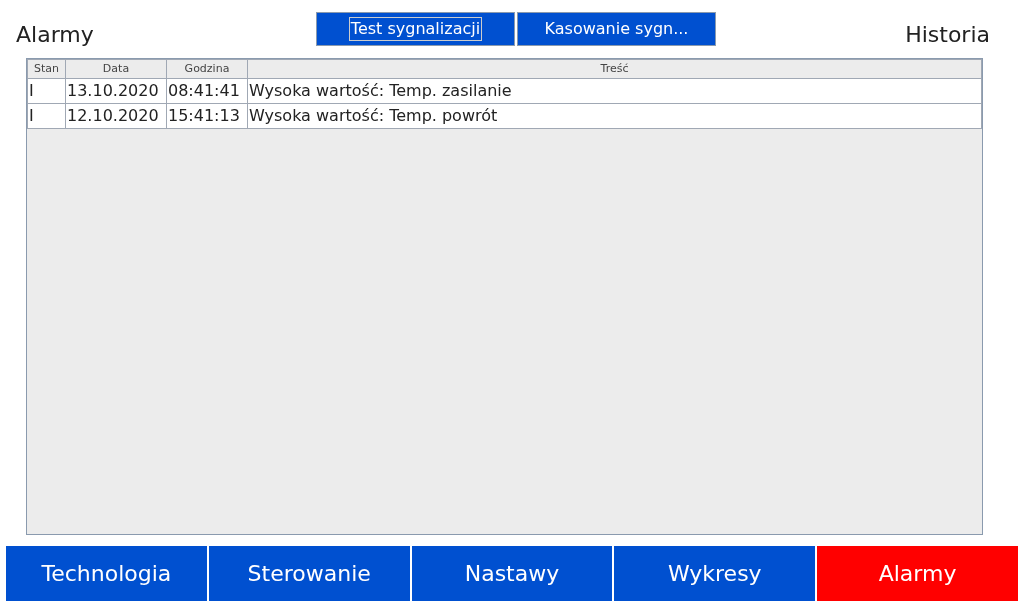 The height and width of the screenshot is (601, 1018). Describe the element at coordinates (614, 69) in the screenshot. I see `column-header: Treść` at that location.